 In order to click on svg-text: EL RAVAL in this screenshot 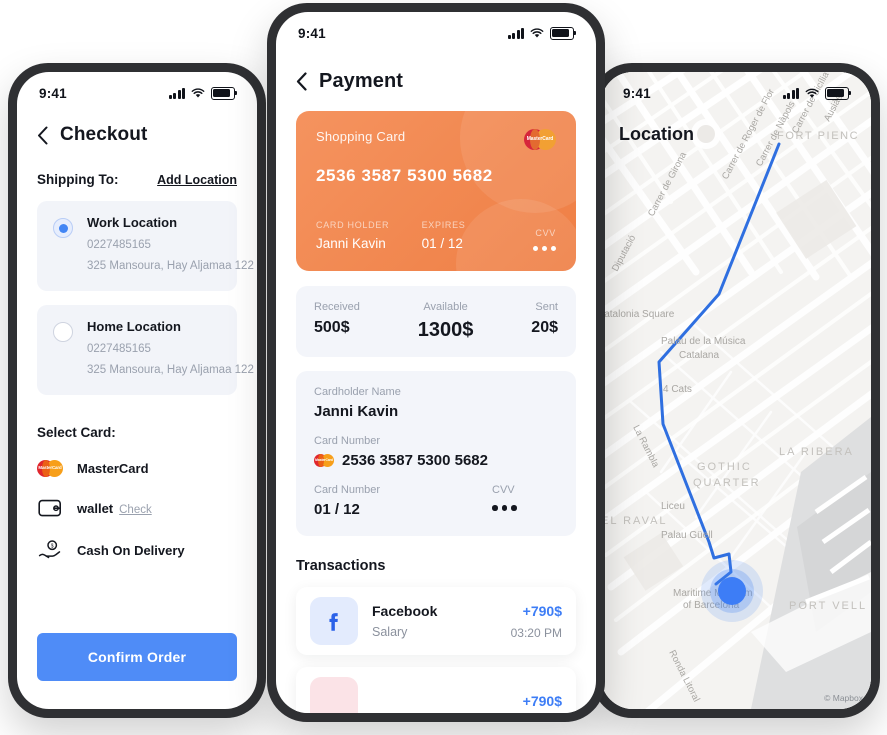, I will do `click(634, 521)`.